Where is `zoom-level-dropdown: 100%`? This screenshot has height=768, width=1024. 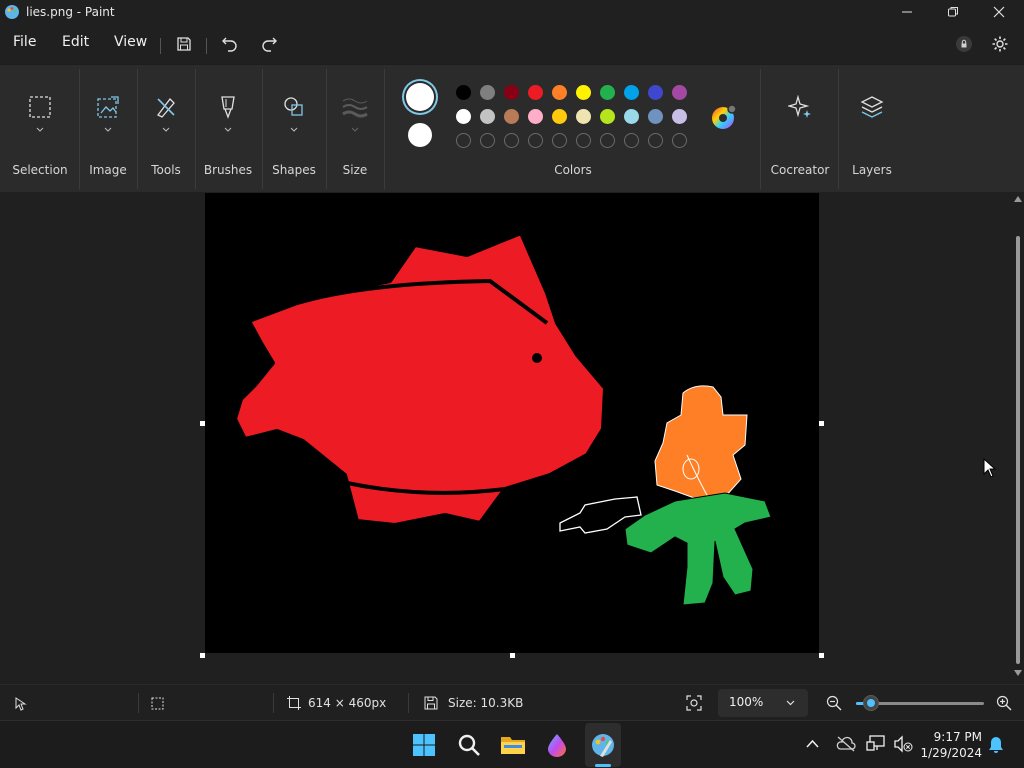 zoom-level-dropdown: 100% is located at coordinates (763, 703).